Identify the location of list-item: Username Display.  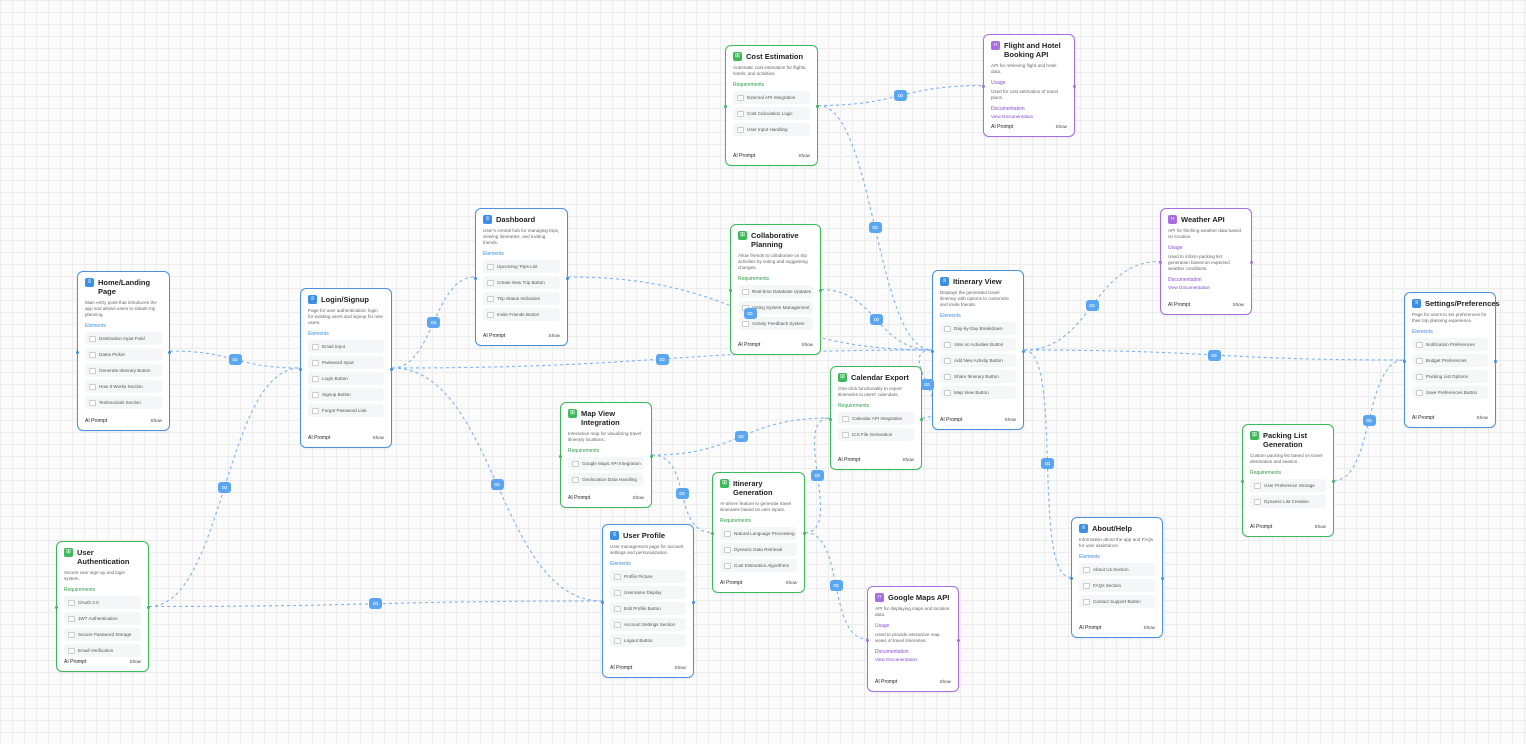
(648, 592).